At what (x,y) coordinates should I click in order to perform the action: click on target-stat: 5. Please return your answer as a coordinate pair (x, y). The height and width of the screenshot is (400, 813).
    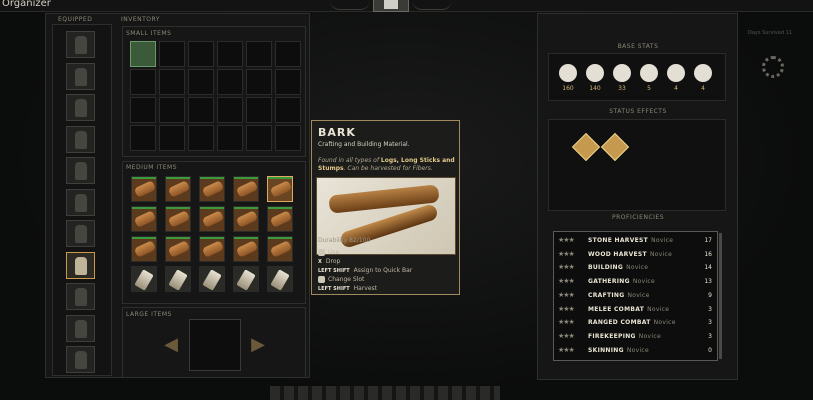
    Looking at the image, I should click on (649, 78).